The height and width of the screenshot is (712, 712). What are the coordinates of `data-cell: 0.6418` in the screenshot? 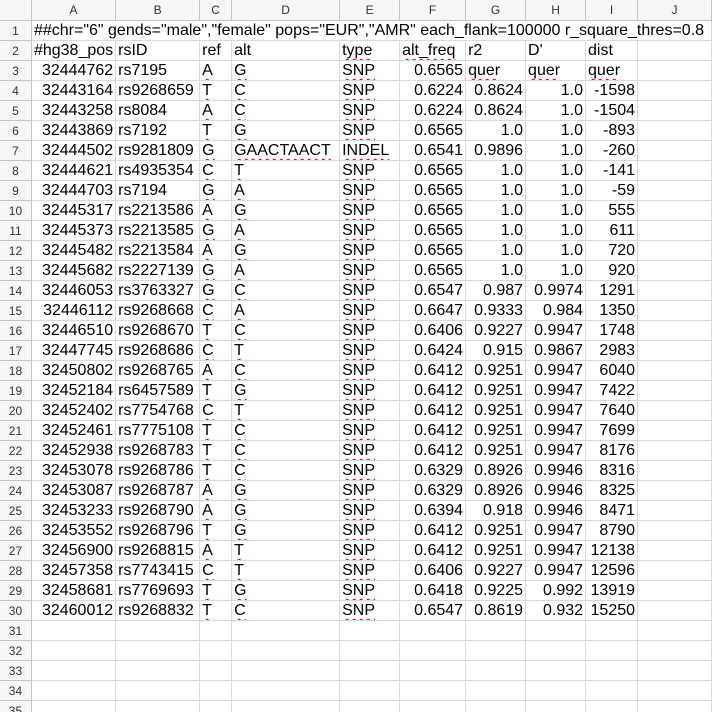 It's located at (433, 590).